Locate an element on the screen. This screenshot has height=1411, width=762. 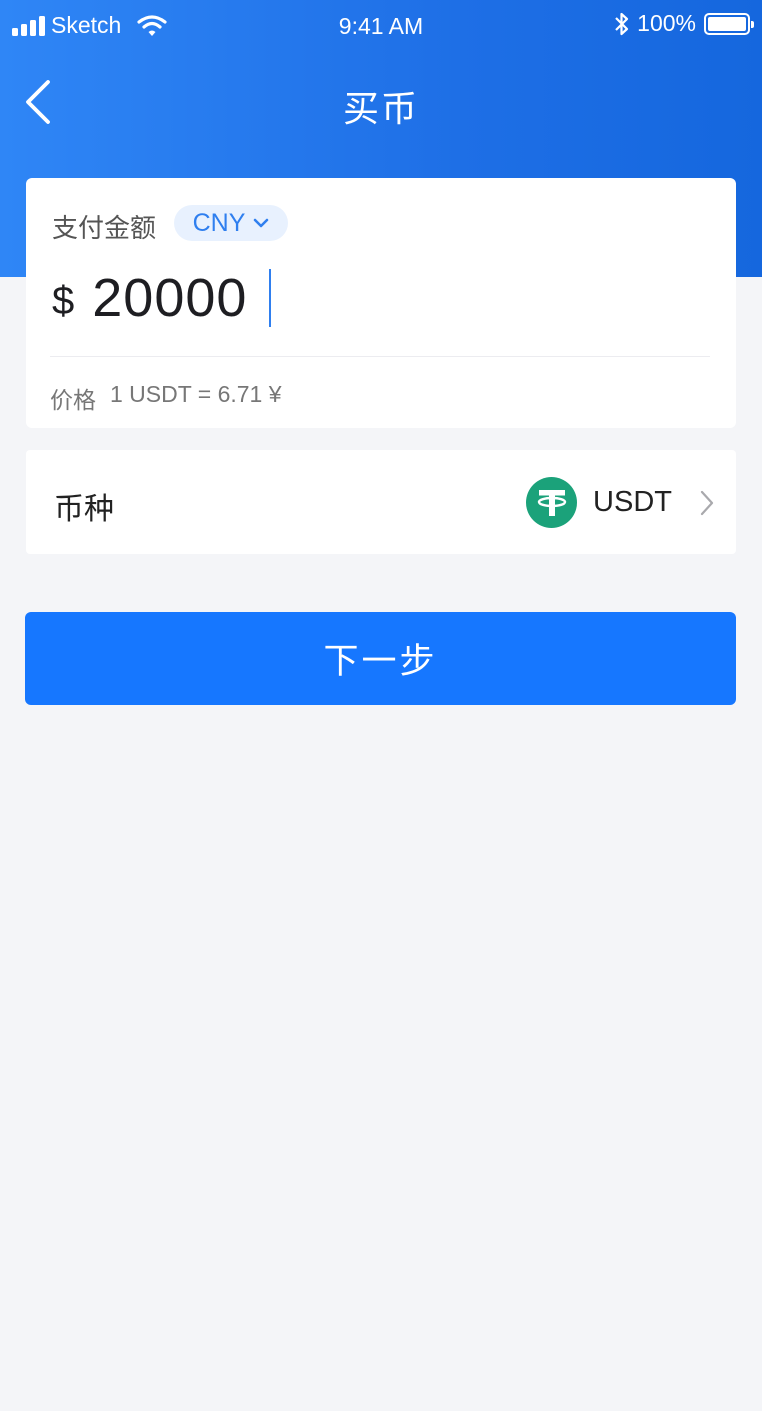
next-step-button: 下一步 is located at coordinates (380, 658).